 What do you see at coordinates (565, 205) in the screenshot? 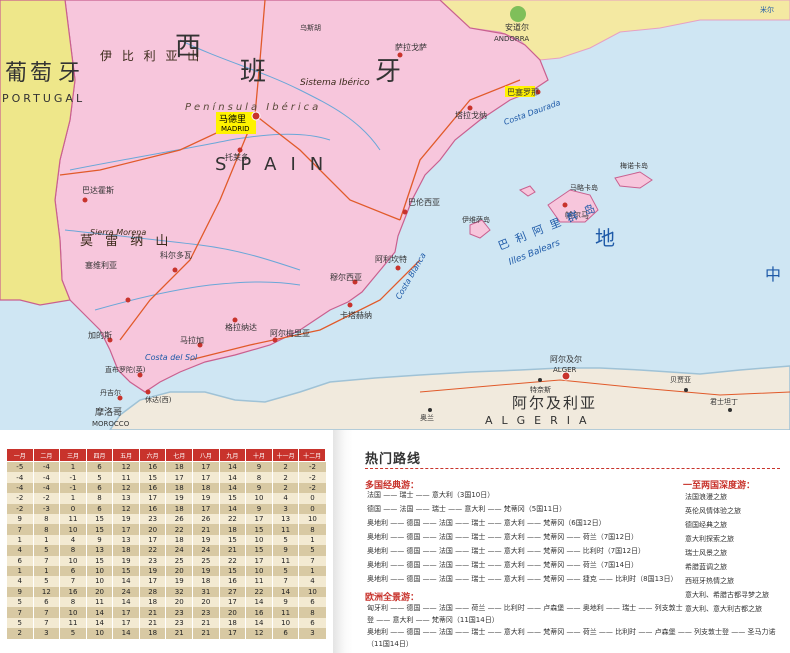
I see `palma-marker` at bounding box center [565, 205].